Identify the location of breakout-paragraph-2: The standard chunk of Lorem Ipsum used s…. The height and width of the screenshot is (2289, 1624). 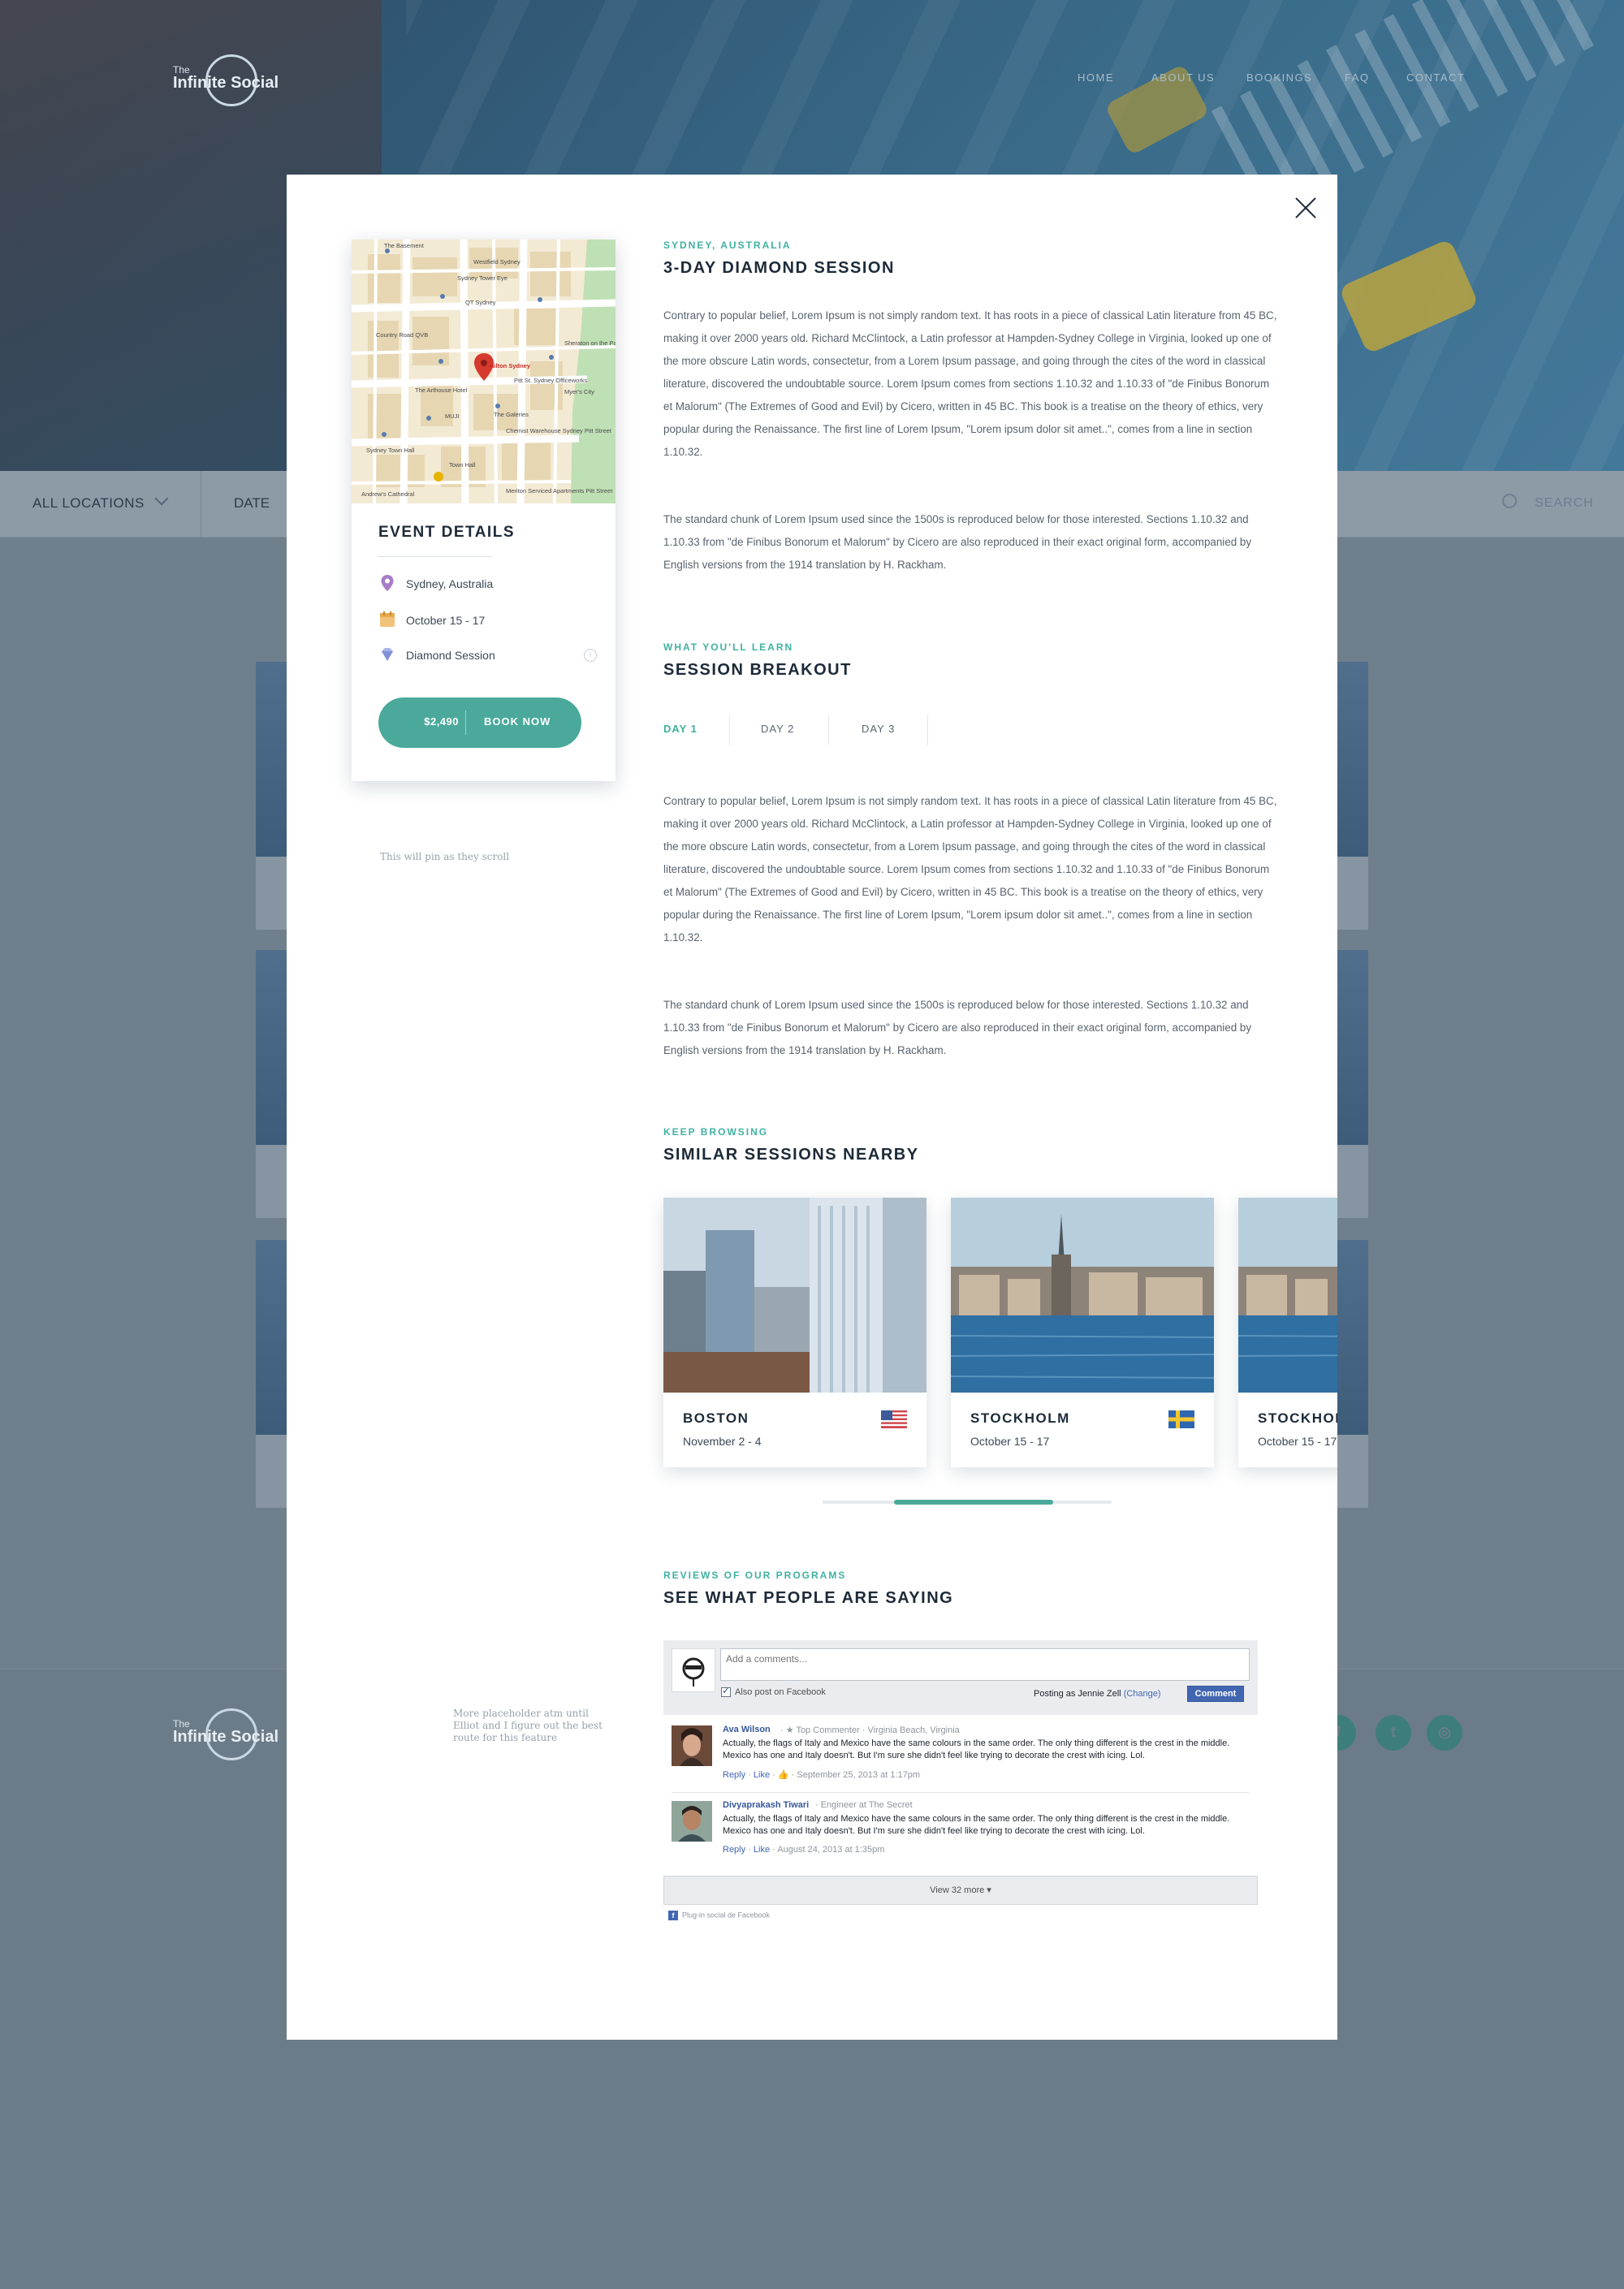
(958, 1027).